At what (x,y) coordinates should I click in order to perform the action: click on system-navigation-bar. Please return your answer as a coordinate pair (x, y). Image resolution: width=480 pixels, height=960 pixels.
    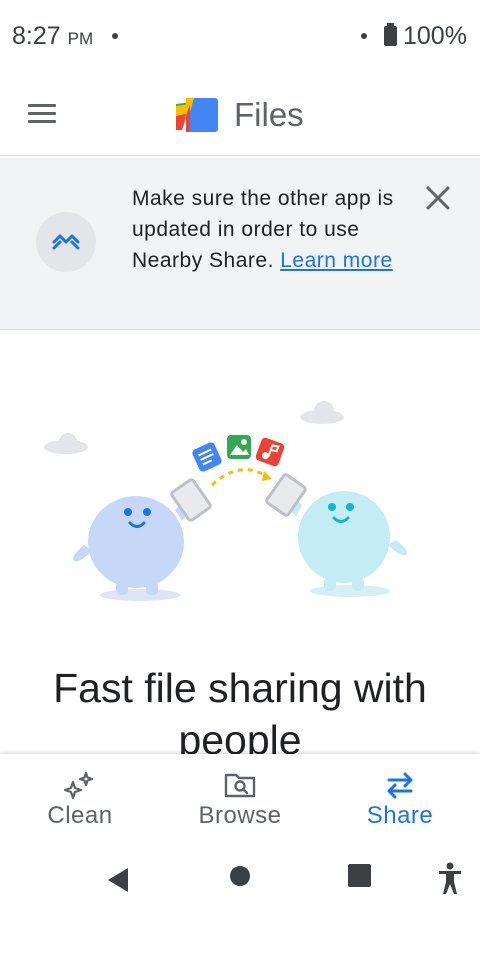
    Looking at the image, I should click on (240, 899).